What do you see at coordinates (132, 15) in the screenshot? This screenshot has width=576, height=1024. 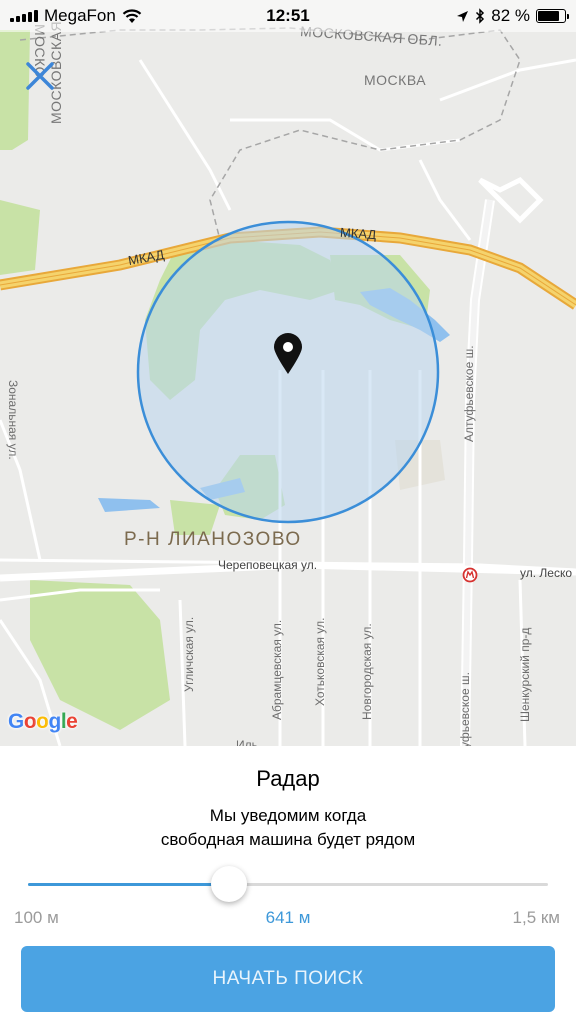 I see `wifi-icon` at bounding box center [132, 15].